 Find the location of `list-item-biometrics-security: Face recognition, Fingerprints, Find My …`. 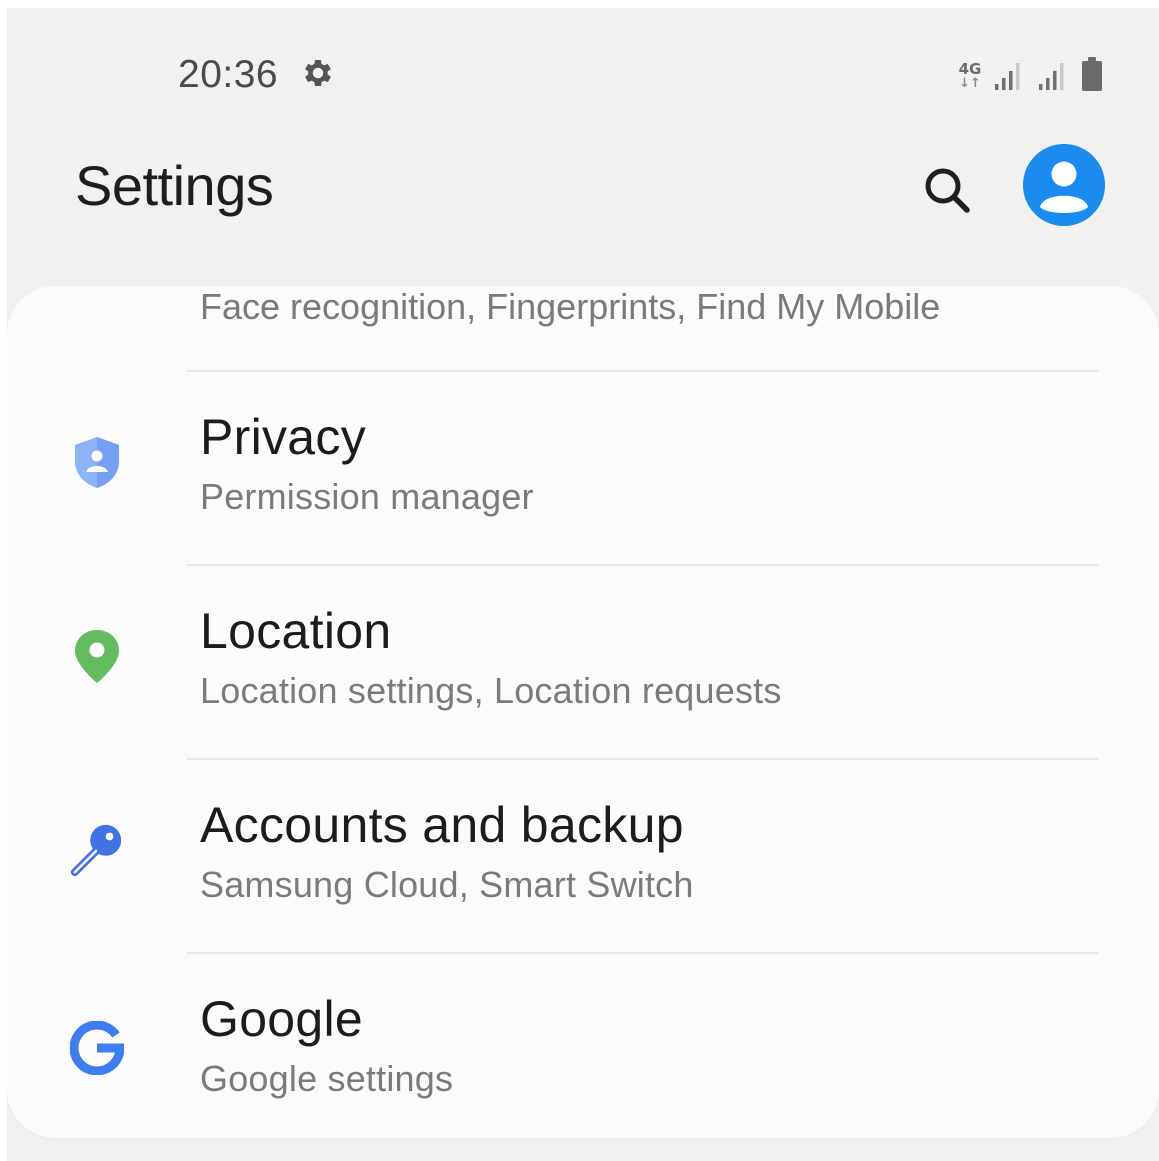

list-item-biometrics-security: Face recognition, Fingerprints, Find My … is located at coordinates (583, 324).